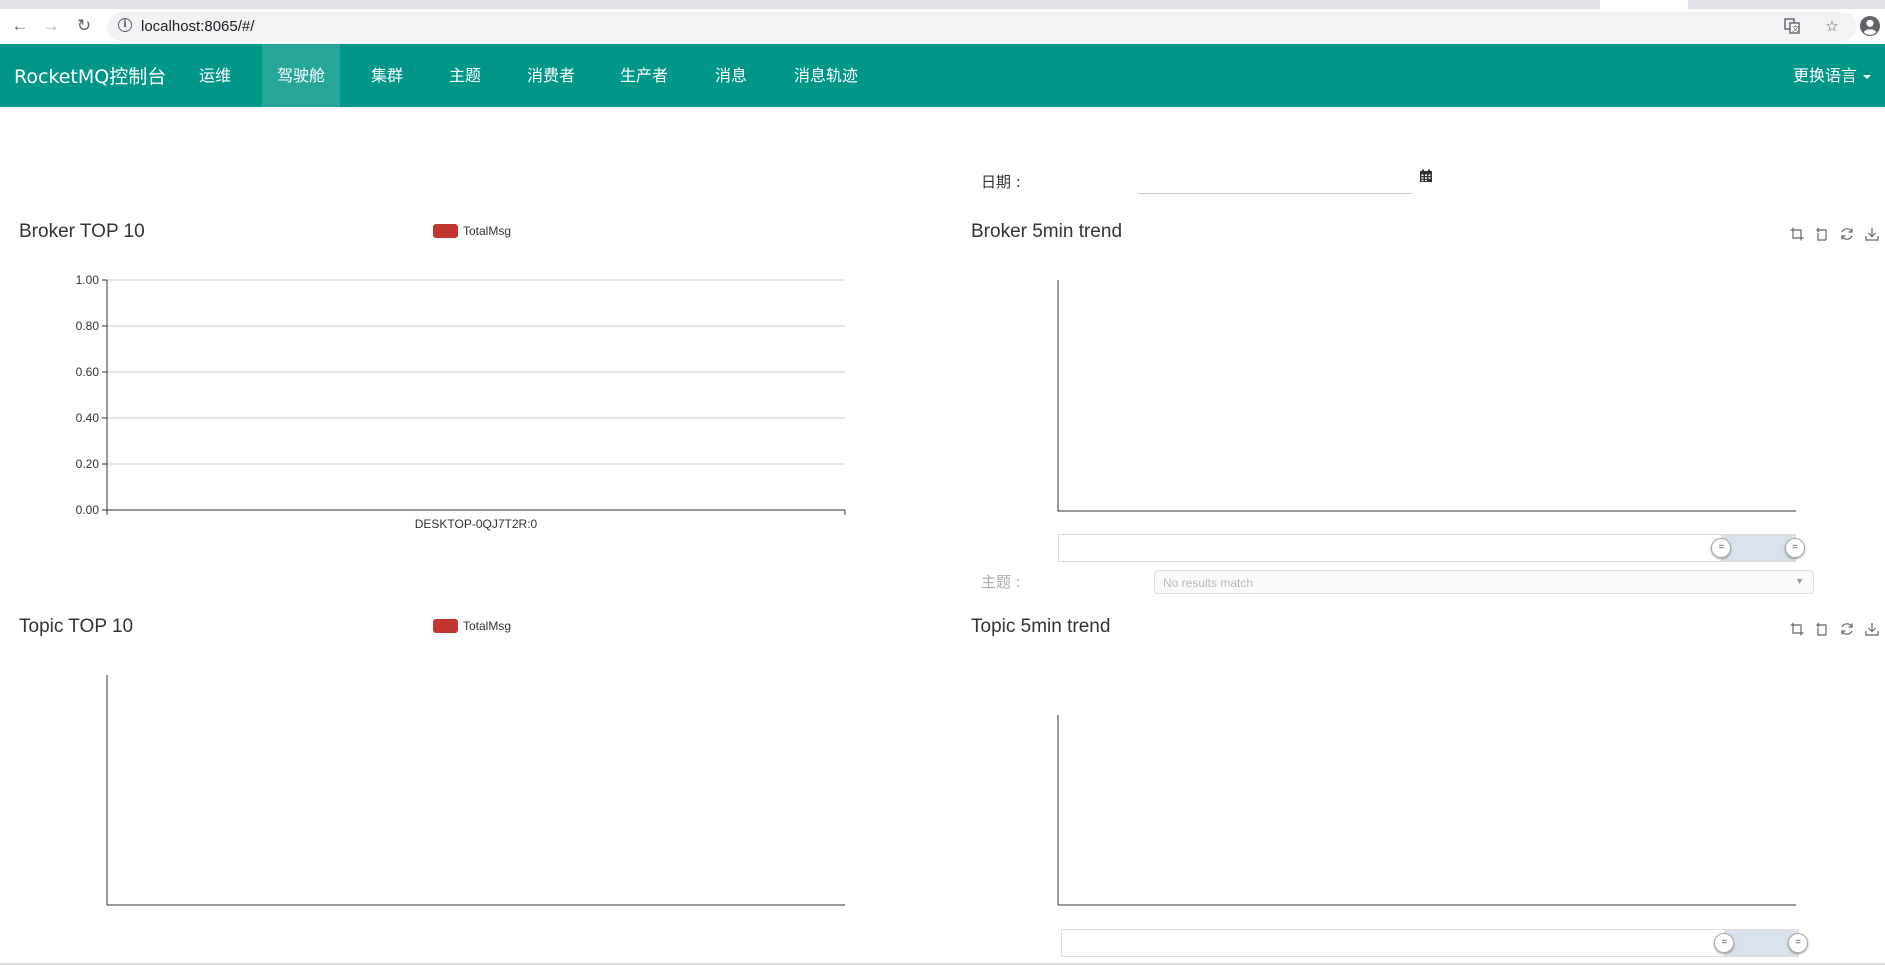 This screenshot has height=965, width=1885. I want to click on topic-select-placeholder: No results match, so click(1208, 583).